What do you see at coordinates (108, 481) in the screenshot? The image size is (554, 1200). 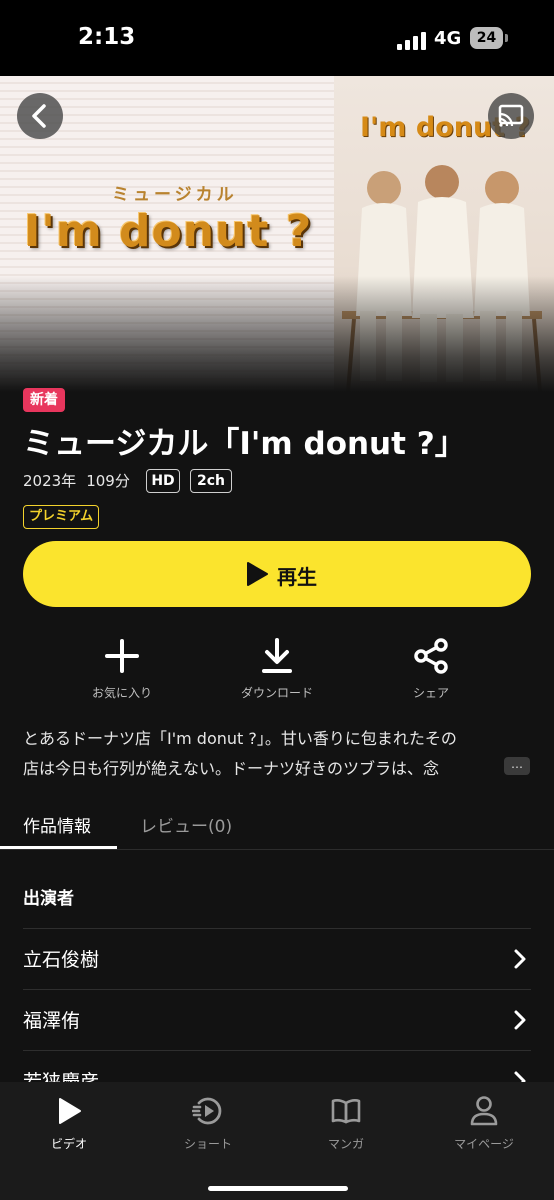 I see `duration: 109分` at bounding box center [108, 481].